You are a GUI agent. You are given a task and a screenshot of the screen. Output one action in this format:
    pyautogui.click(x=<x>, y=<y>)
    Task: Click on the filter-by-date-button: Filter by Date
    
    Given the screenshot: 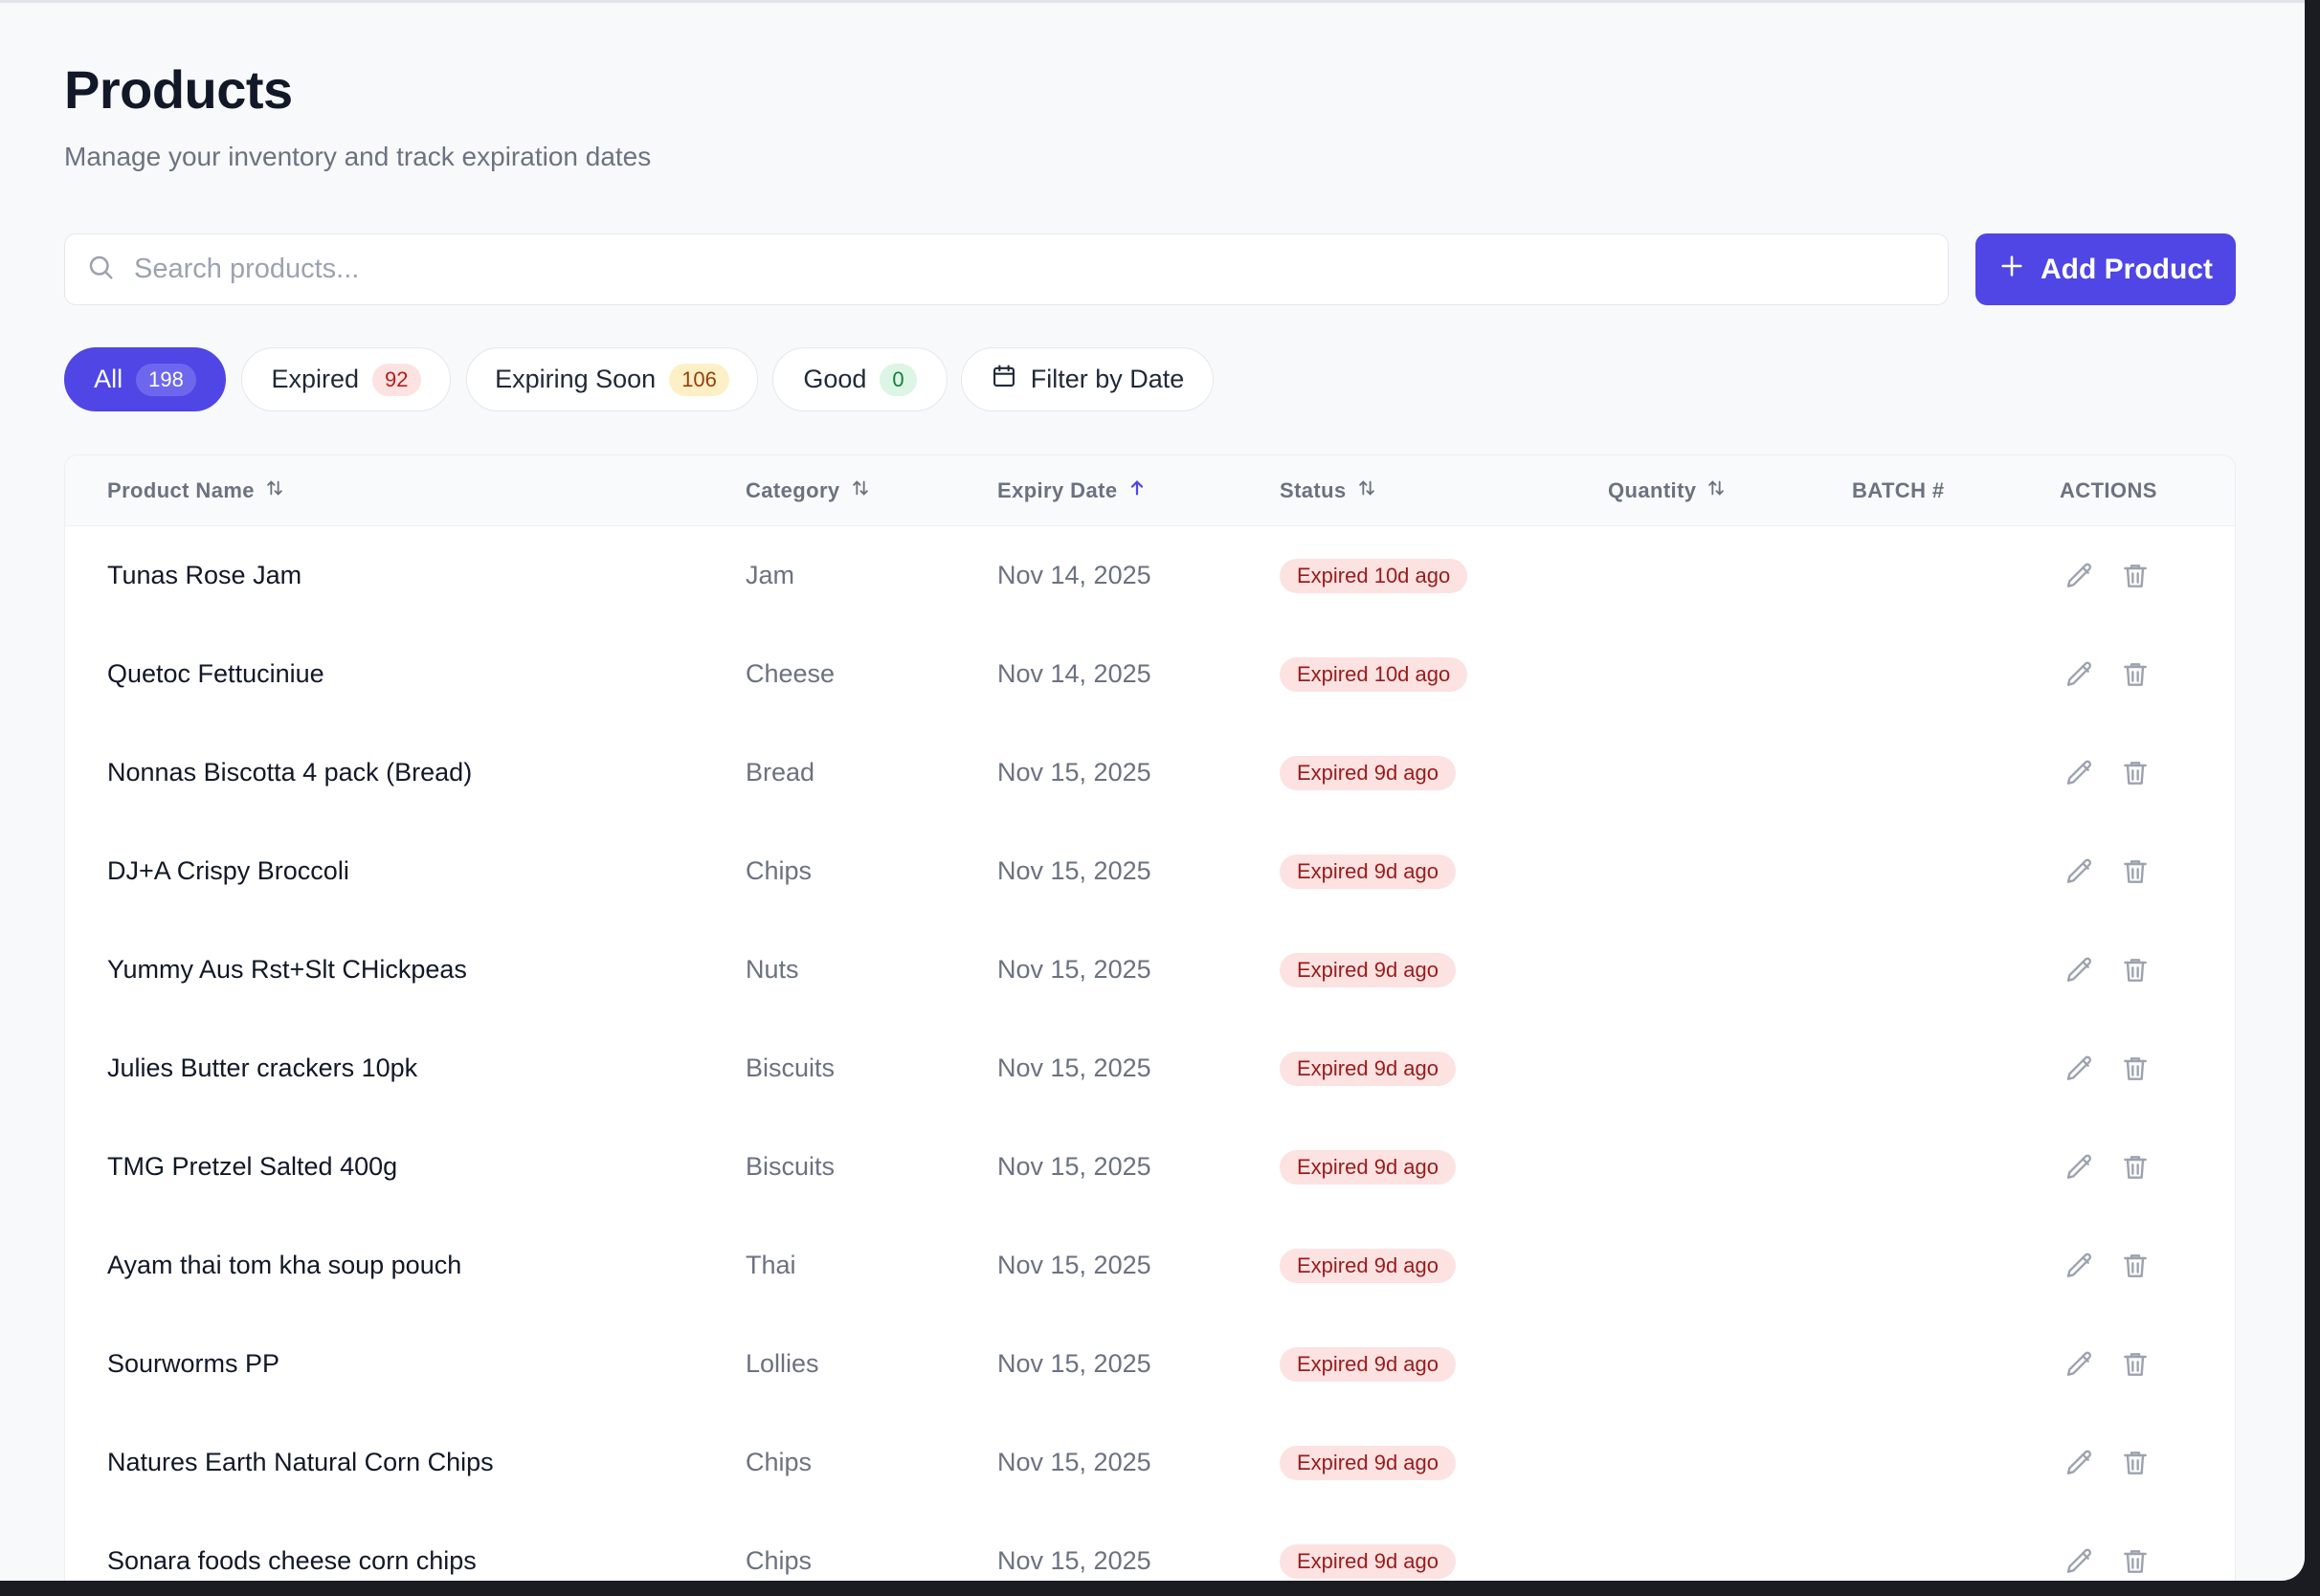 What is the action you would take?
    pyautogui.click(x=1087, y=379)
    